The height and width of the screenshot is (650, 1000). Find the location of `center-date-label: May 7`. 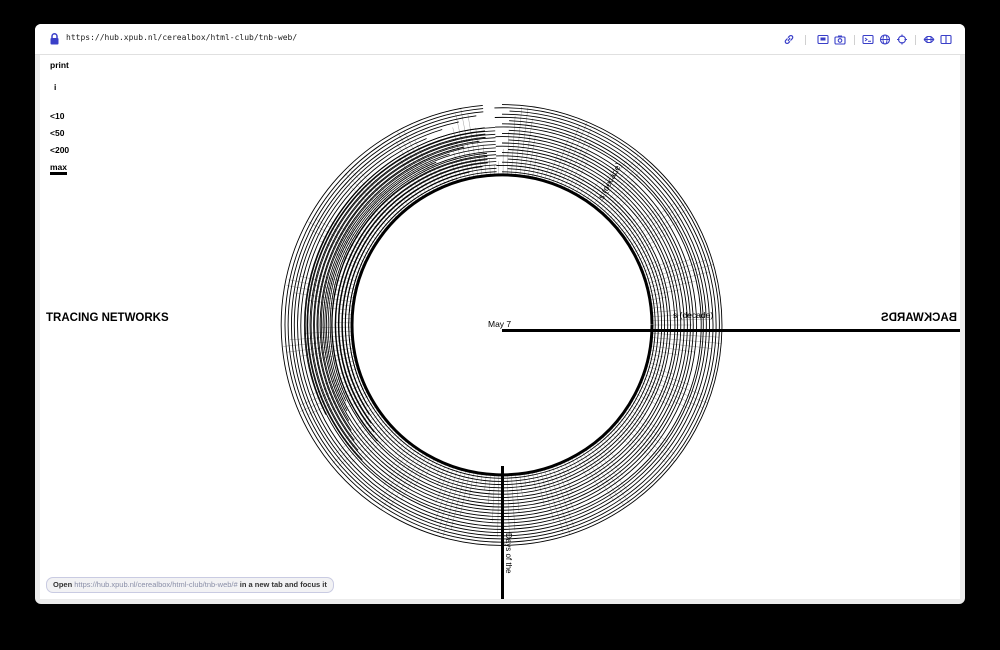

center-date-label: May 7 is located at coordinates (499, 324).